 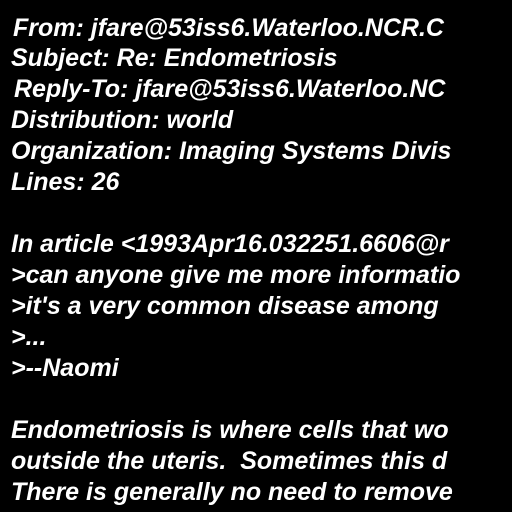 I want to click on header-reply-to: Reply-To: jfare@53iss6.Waterloo.NC, so click(x=230, y=89).